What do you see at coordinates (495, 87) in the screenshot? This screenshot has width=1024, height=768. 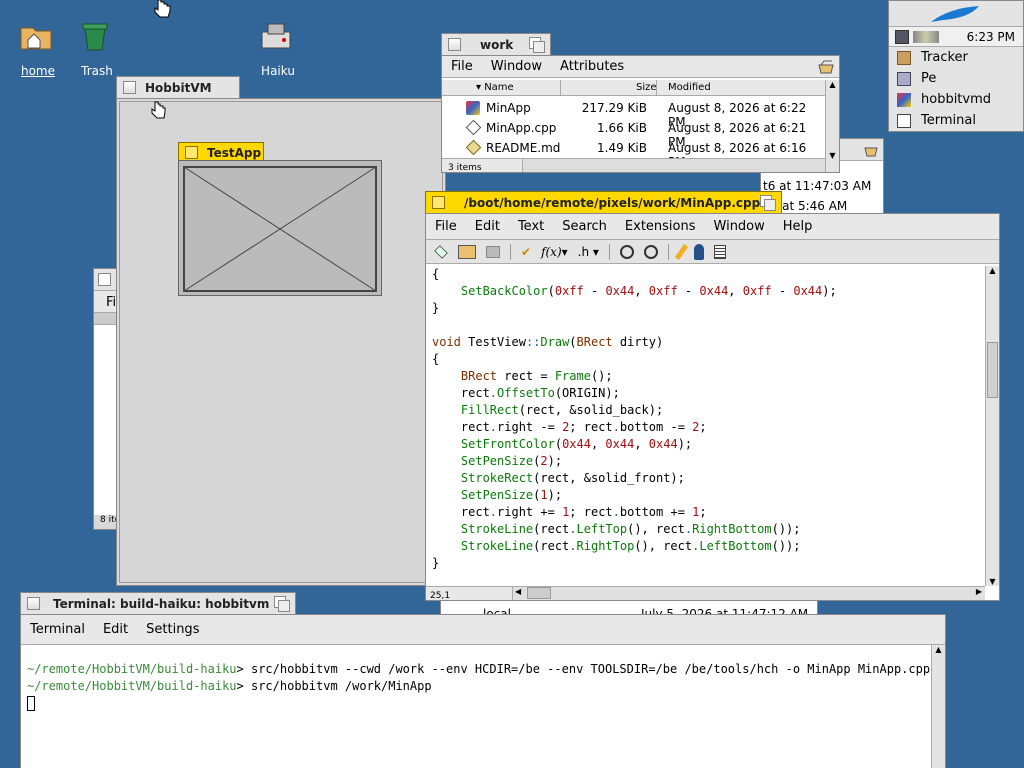 I see `column-name: ▾ Name` at bounding box center [495, 87].